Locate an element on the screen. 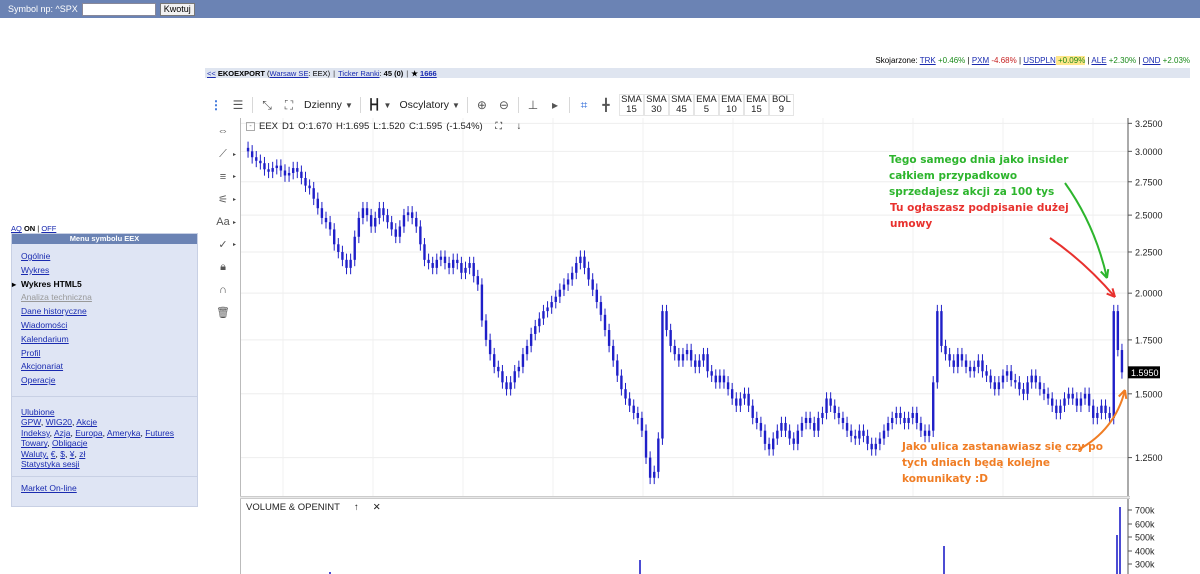  arrow-green is located at coordinates (1086, 230).